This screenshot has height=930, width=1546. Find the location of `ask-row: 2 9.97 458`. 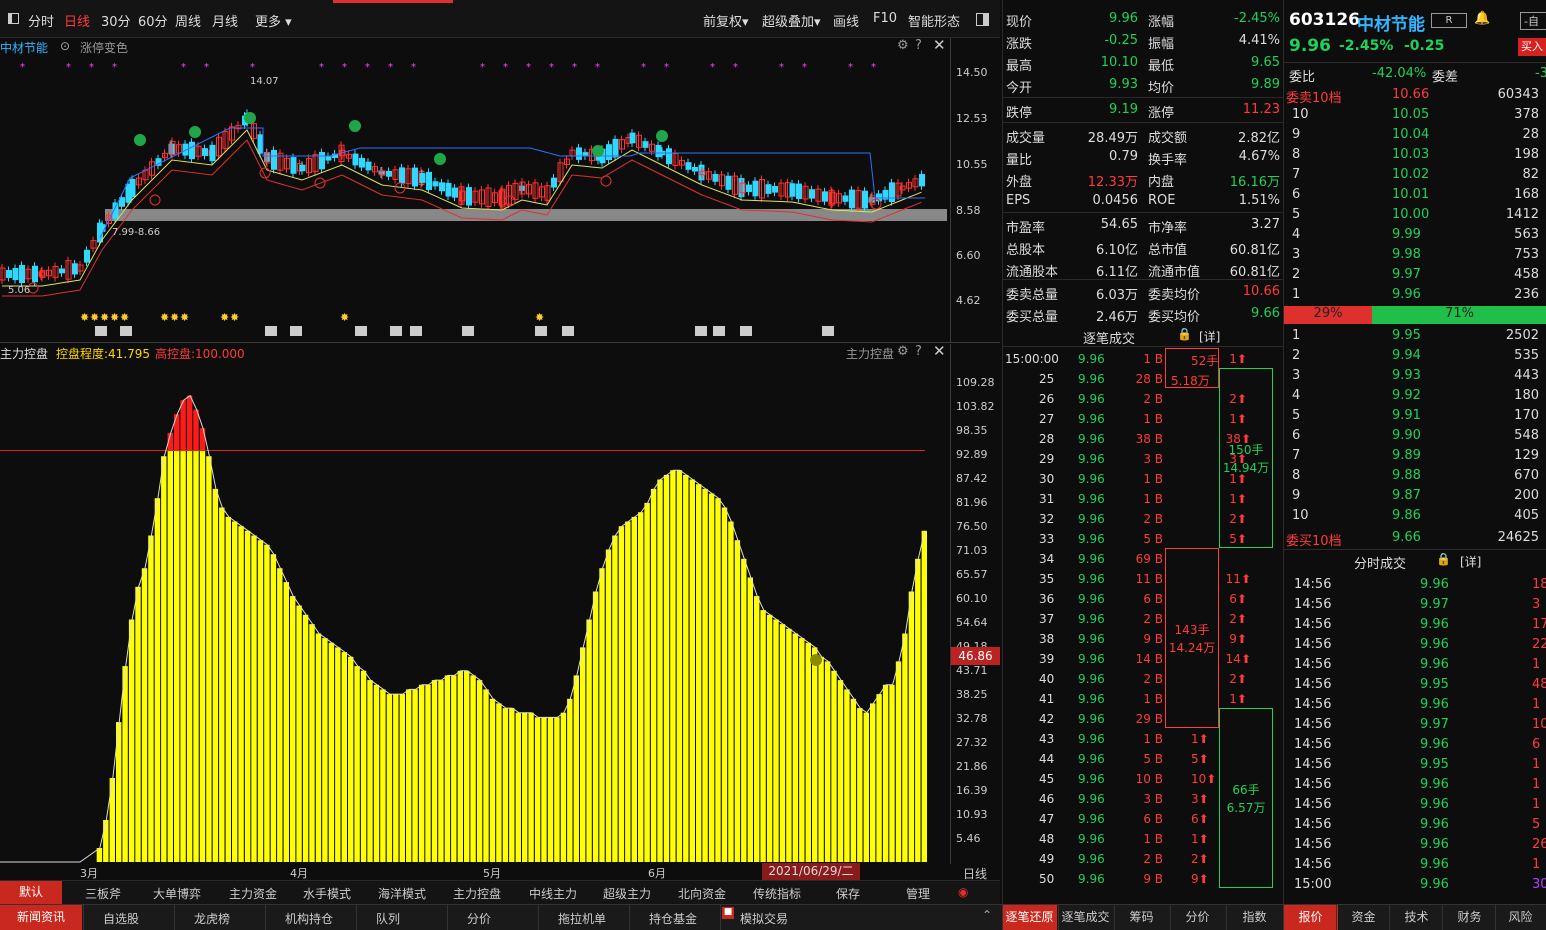

ask-row: 2 9.97 458 is located at coordinates (1415, 275).